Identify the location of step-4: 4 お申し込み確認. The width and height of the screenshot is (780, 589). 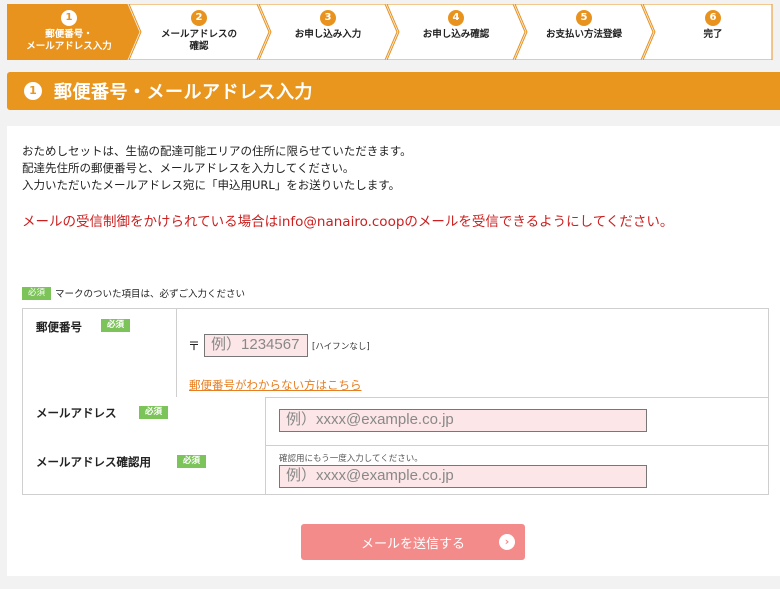
(456, 32).